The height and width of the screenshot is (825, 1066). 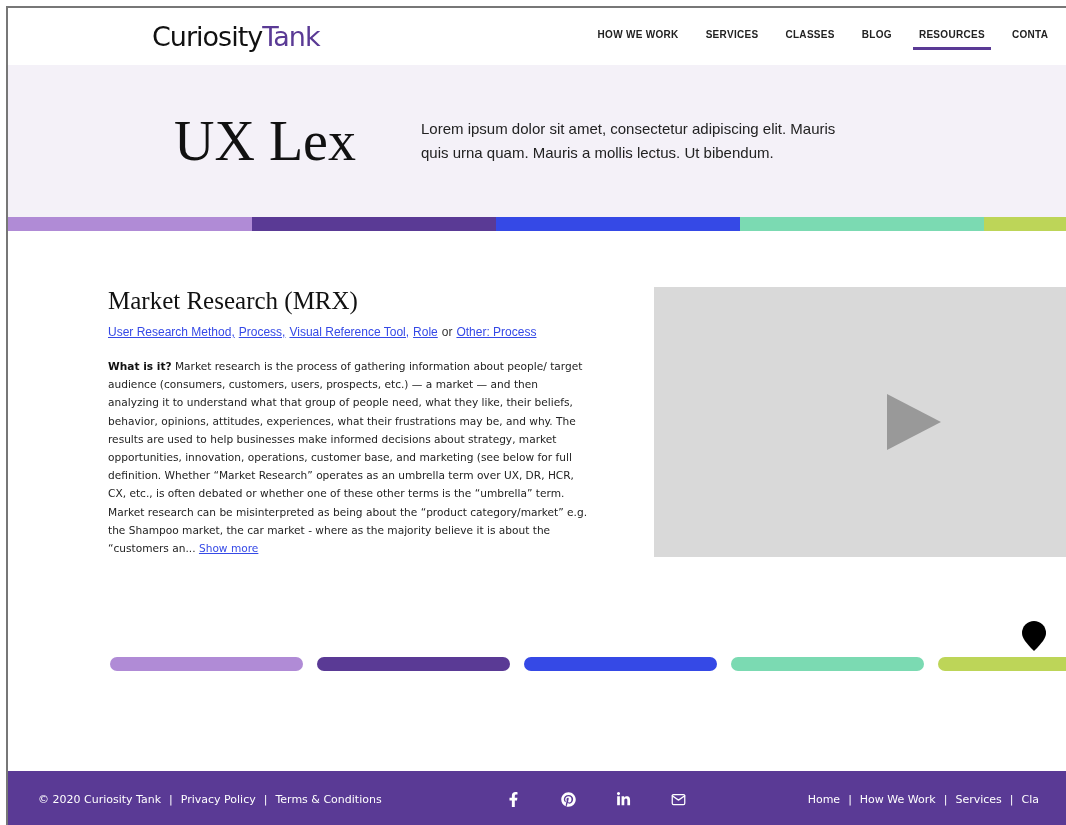 What do you see at coordinates (207, 36) in the screenshot?
I see `logo-text: Curiosity` at bounding box center [207, 36].